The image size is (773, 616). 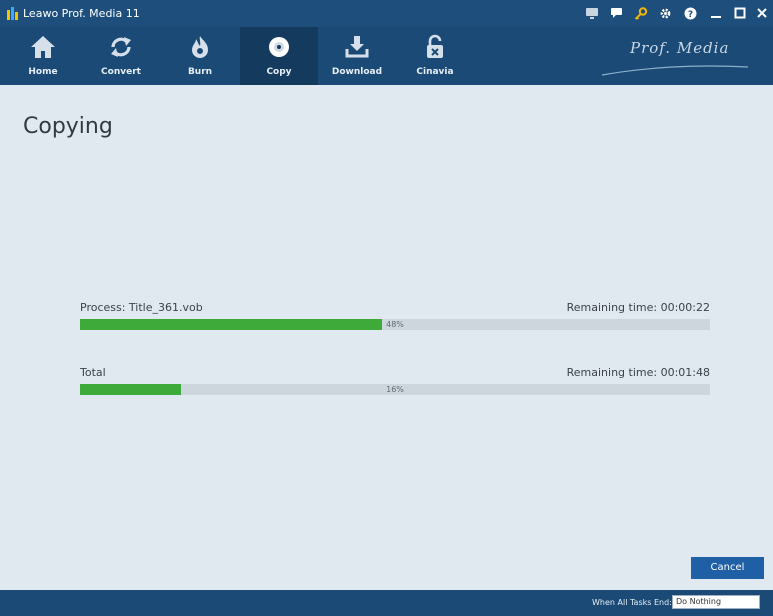 What do you see at coordinates (386, 603) in the screenshot?
I see `status-bar: When All Tasks End: Do Nothing` at bounding box center [386, 603].